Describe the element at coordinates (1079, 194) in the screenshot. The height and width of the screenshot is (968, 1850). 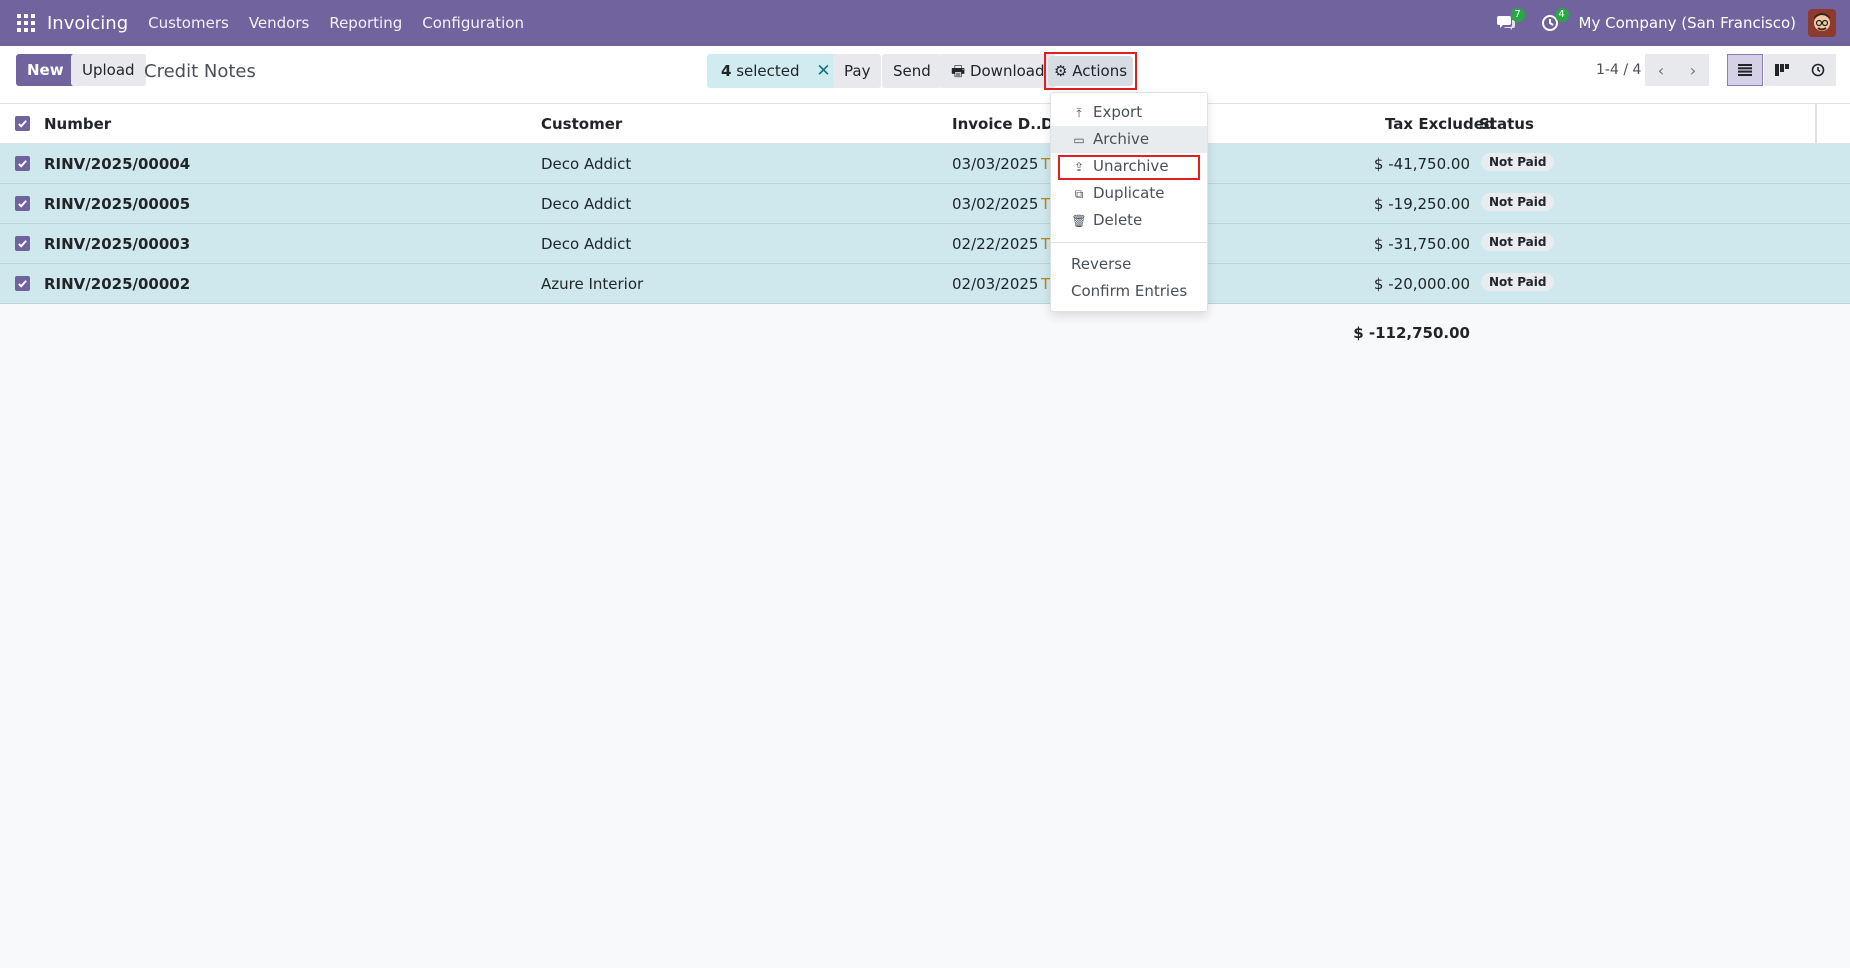
I see `copy-icon: ⧉` at that location.